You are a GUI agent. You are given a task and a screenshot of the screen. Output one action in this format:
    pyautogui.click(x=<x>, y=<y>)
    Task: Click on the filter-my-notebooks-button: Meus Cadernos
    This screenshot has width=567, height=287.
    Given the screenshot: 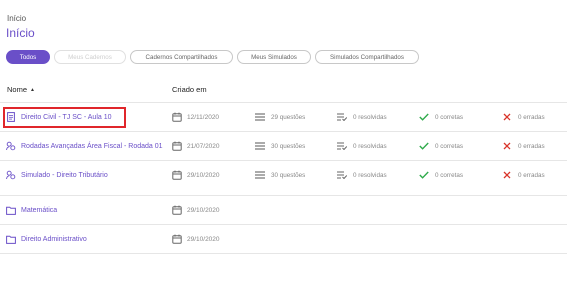 What is the action you would take?
    pyautogui.click(x=90, y=57)
    